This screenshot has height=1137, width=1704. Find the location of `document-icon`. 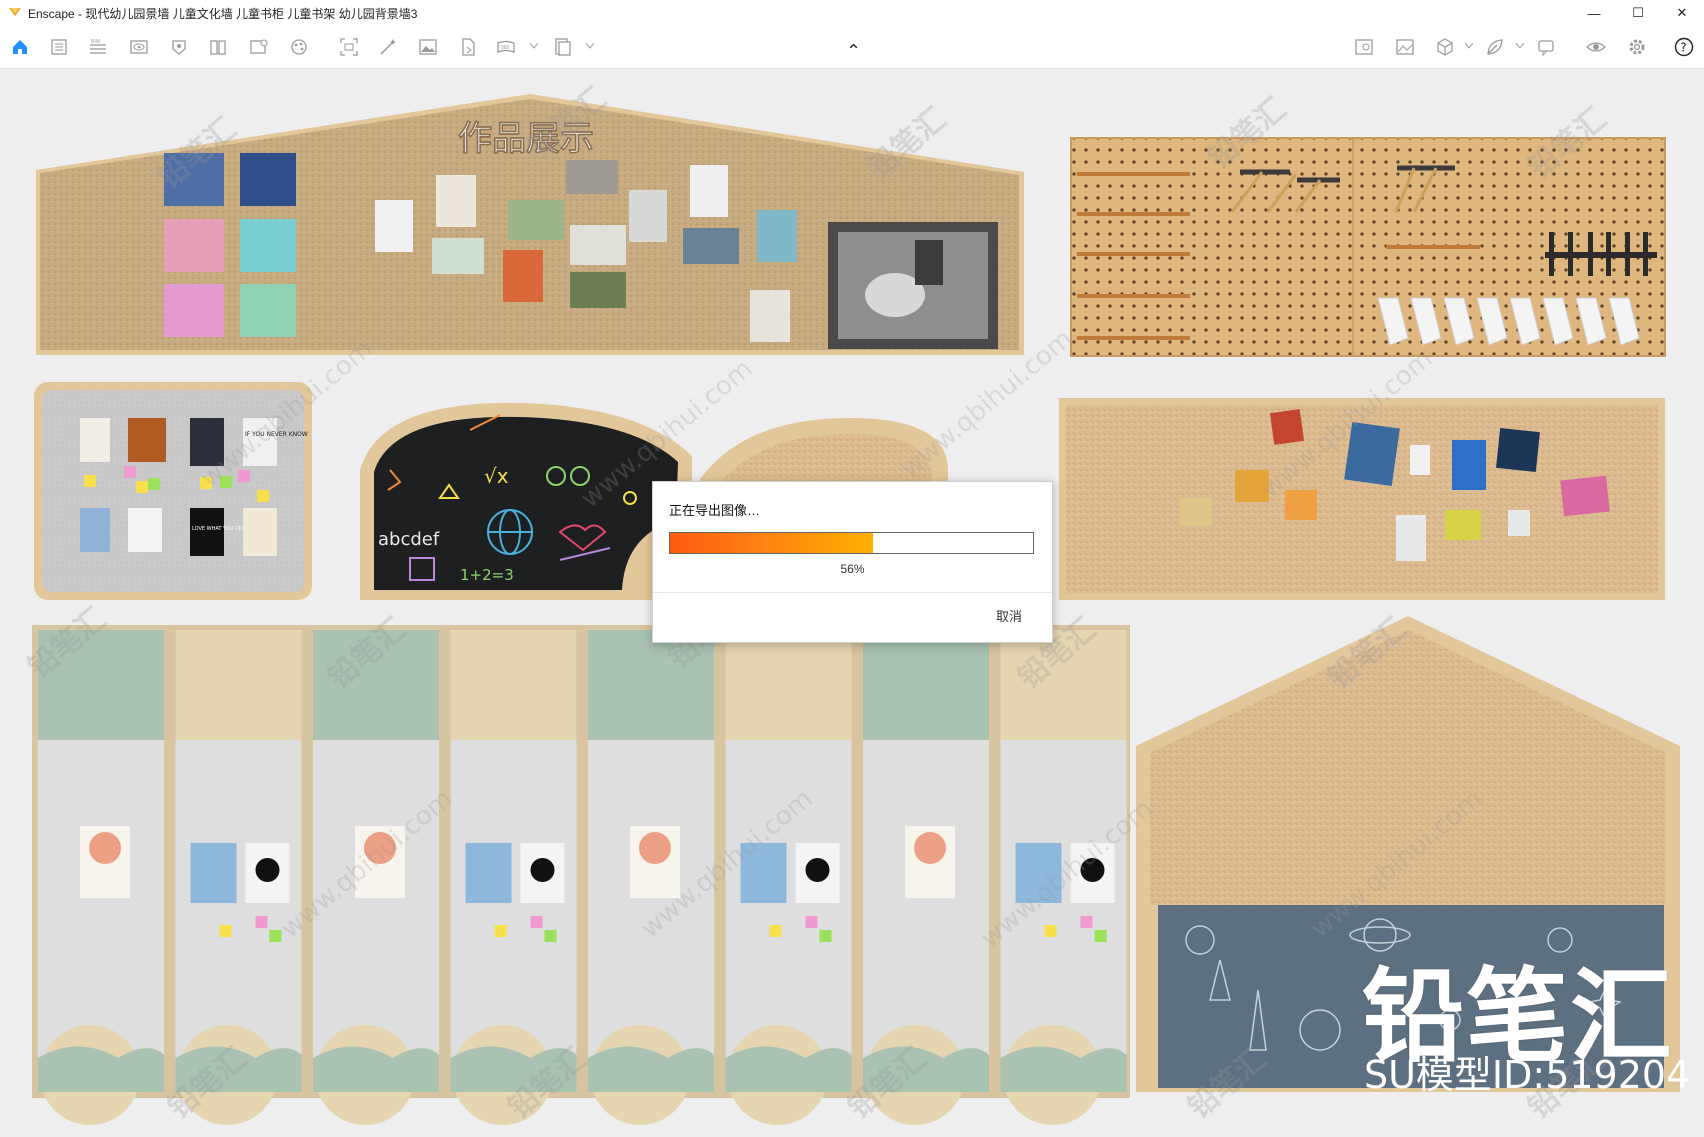

document-icon is located at coordinates (59, 47).